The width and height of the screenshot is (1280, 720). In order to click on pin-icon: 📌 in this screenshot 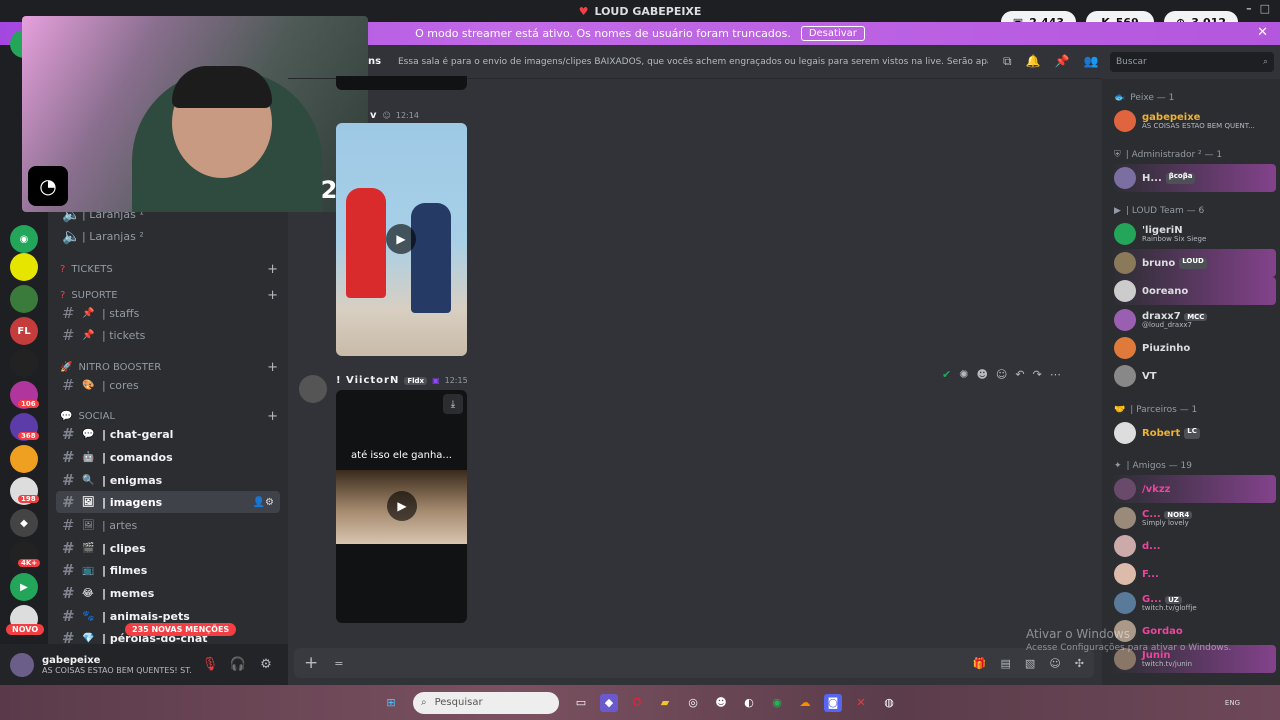, I will do `click(1062, 61)`.